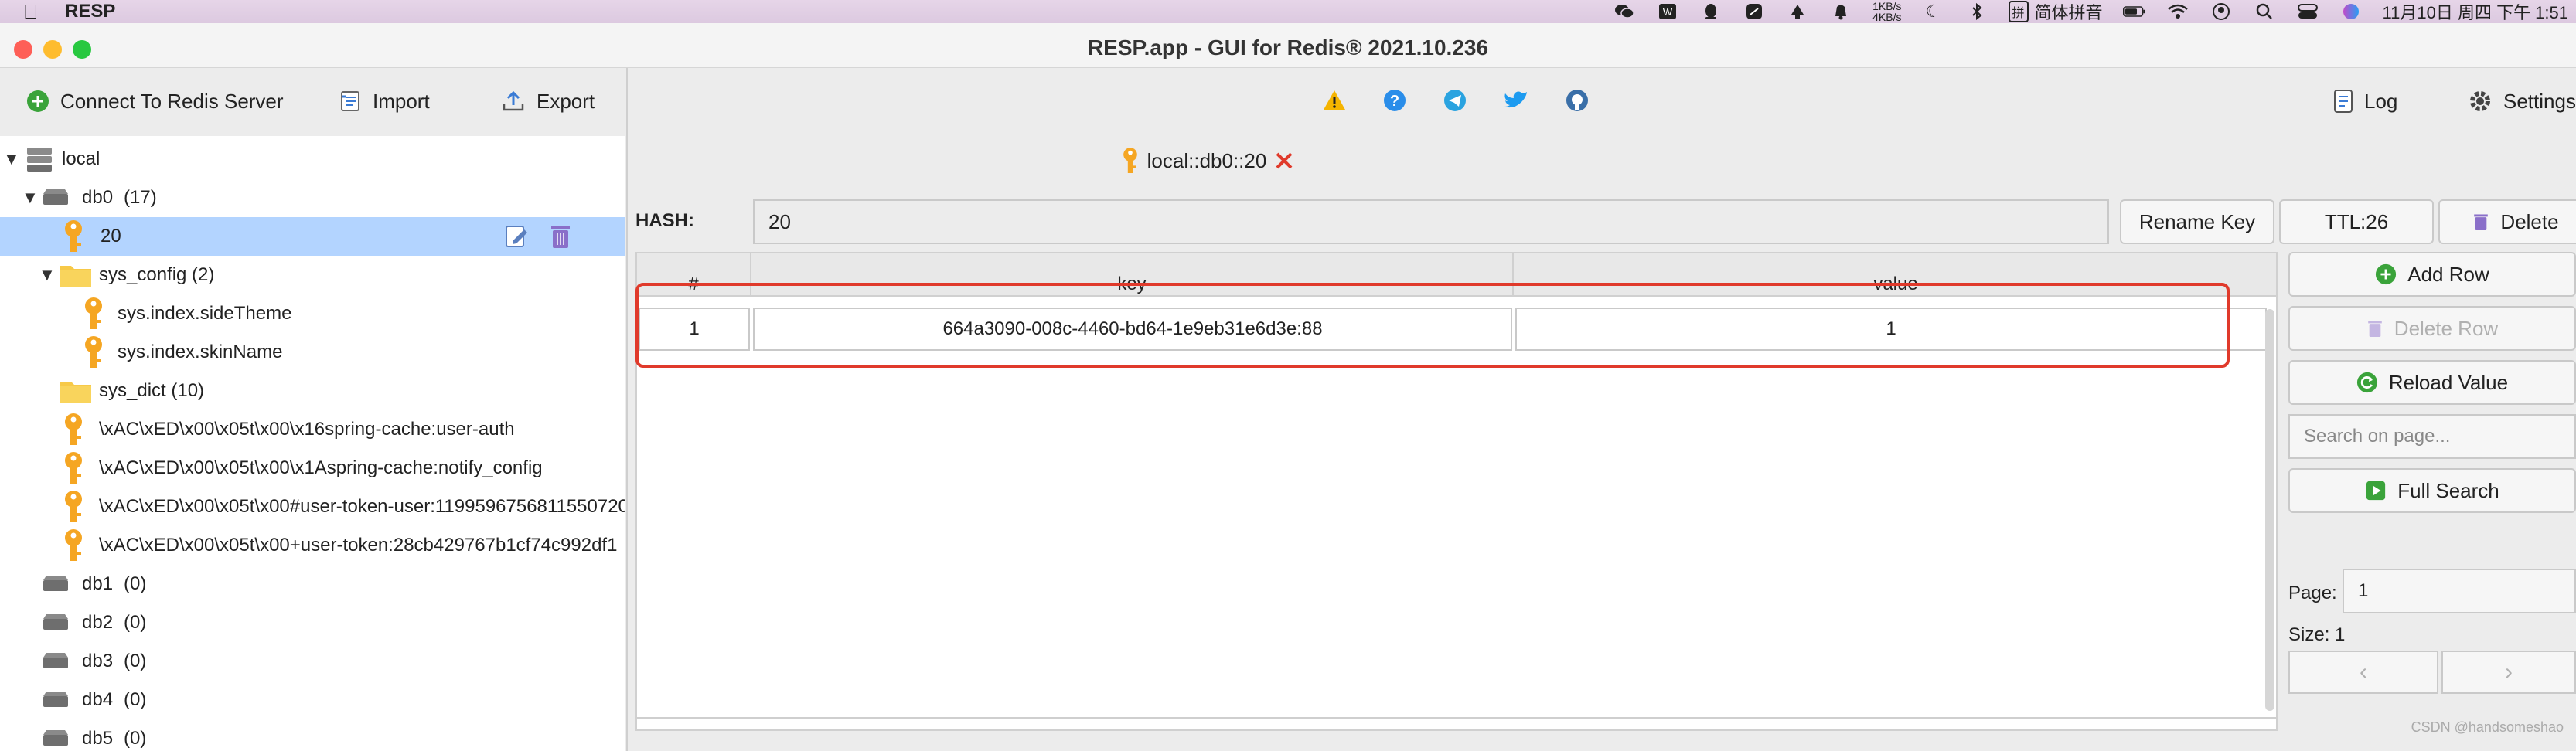 The height and width of the screenshot is (751, 2576). I want to click on next-page-icon: ›, so click(2509, 672).